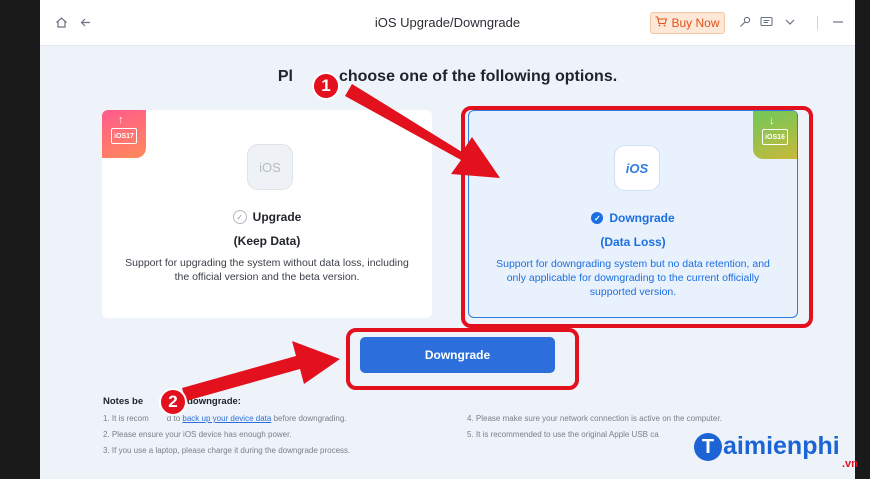 This screenshot has width=870, height=479. What do you see at coordinates (708, 447) in the screenshot?
I see `watermark-logo-letter: T` at bounding box center [708, 447].